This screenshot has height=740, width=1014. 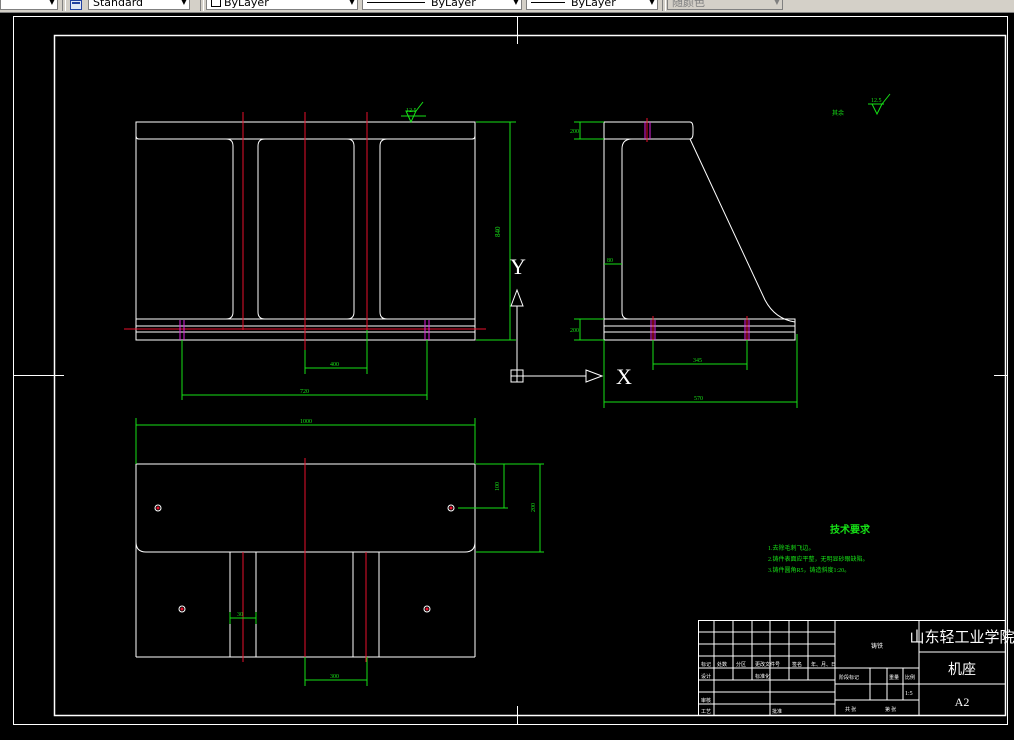 I want to click on dim-front-inner: 400, so click(x=334, y=365).